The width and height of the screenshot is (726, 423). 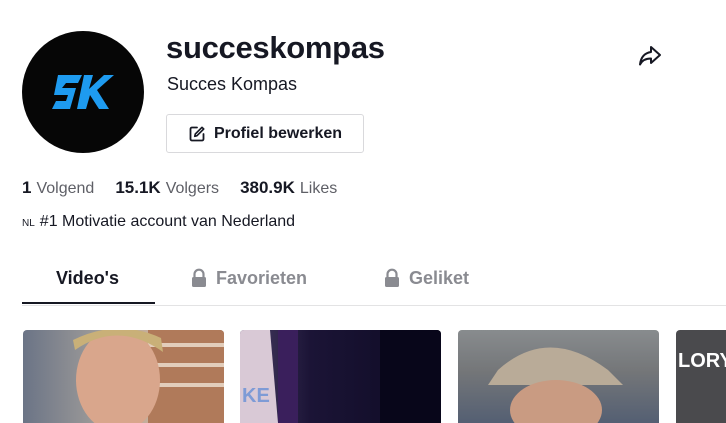 What do you see at coordinates (374, 279) in the screenshot?
I see `profile-tabs: Video's Favorieten Geliket` at bounding box center [374, 279].